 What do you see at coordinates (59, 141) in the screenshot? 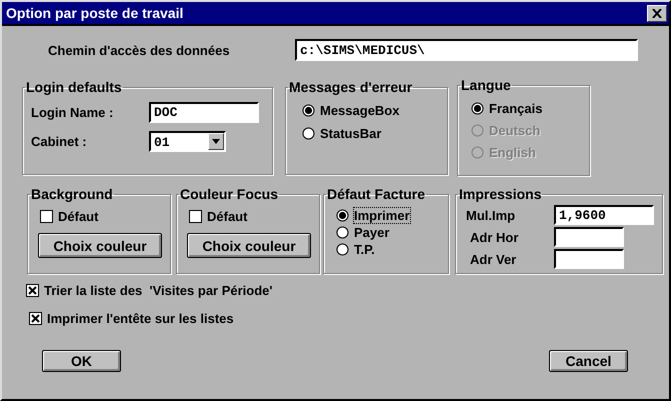
I see `field-label: Cabinet :` at bounding box center [59, 141].